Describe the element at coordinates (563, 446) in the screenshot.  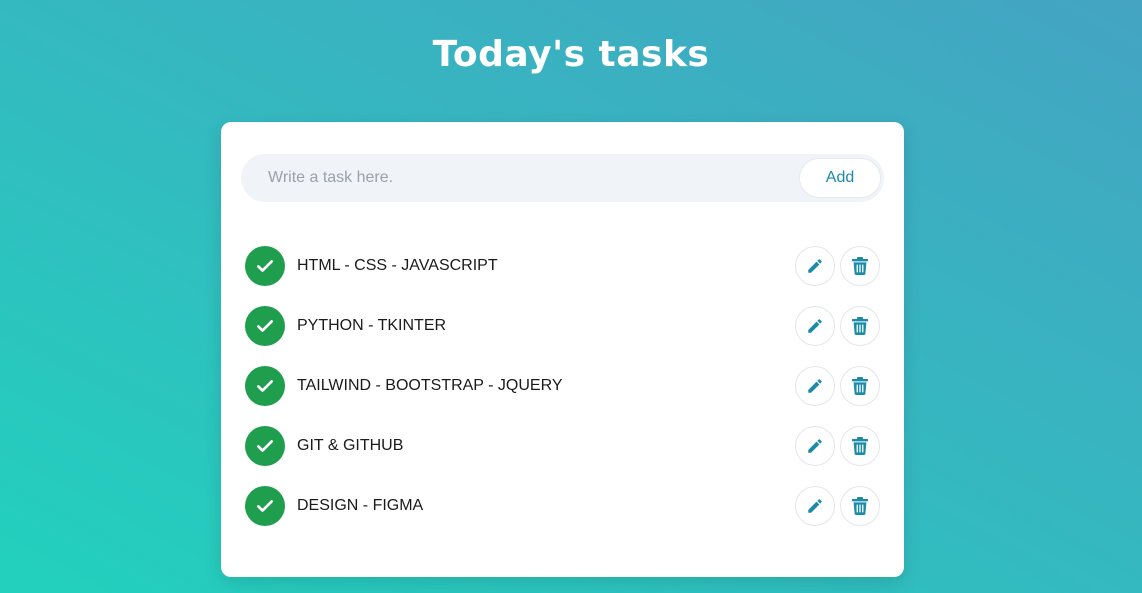
I see `task-item: GIT & GITHUB` at that location.